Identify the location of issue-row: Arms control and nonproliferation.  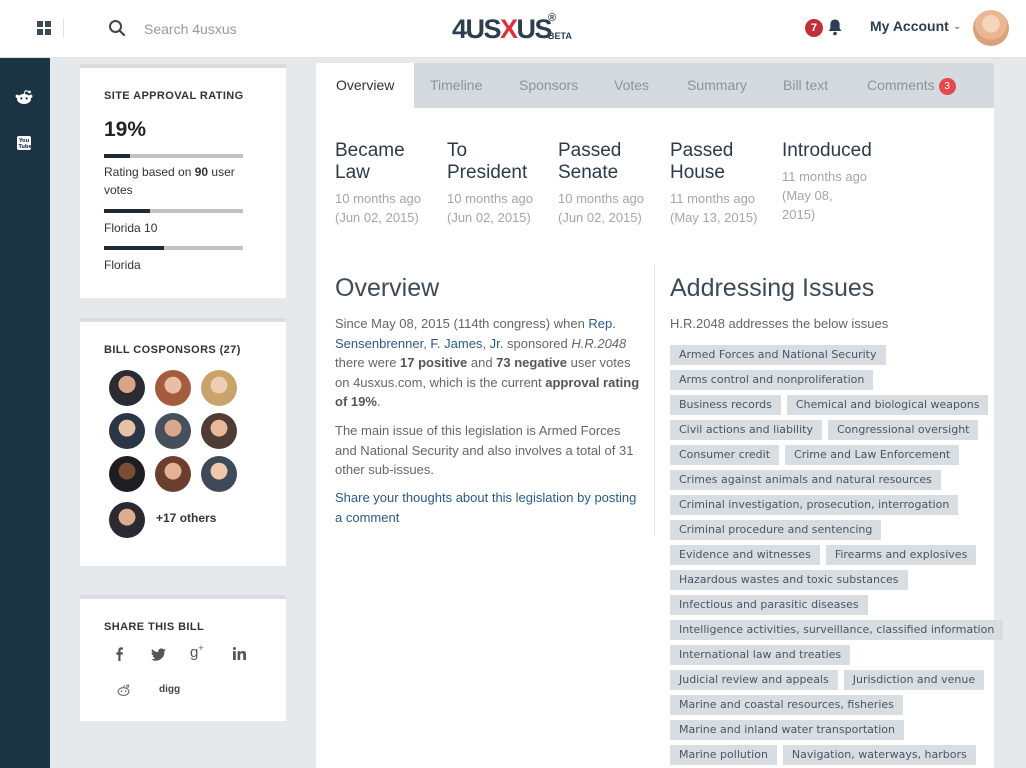
(835, 380).